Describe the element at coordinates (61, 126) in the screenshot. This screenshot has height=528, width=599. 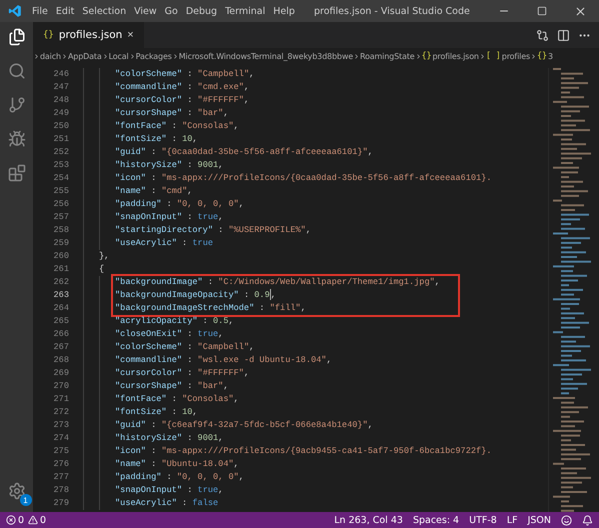
I see `line-number: 250` at that location.